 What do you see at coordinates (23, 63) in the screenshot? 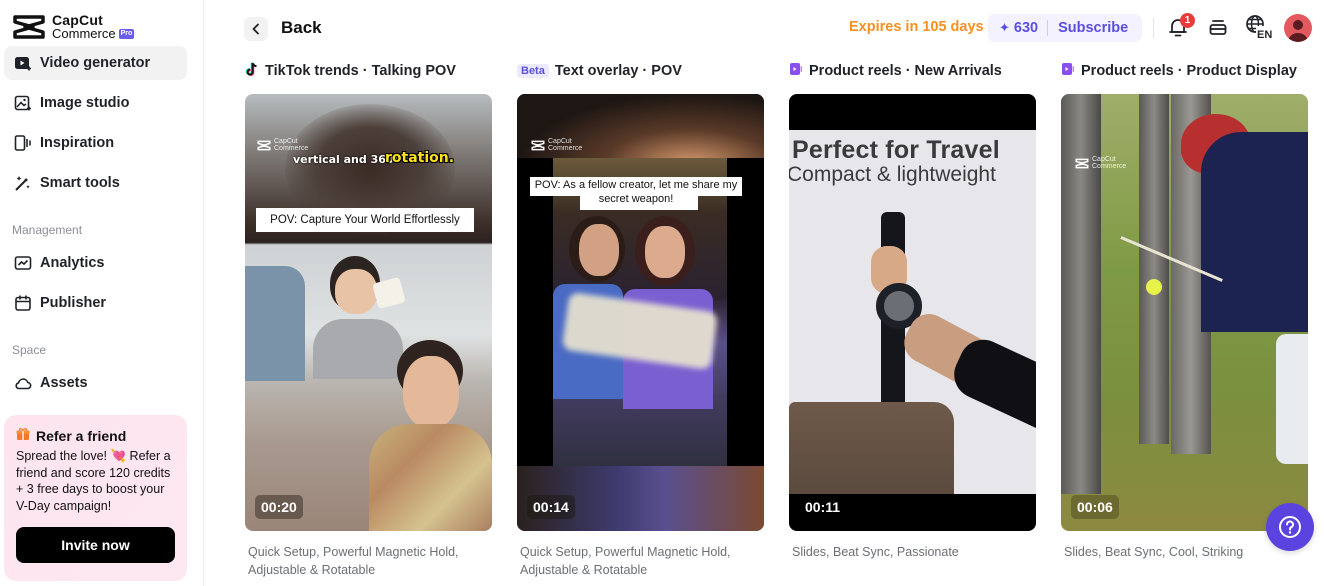
I see `video-generator-icon` at bounding box center [23, 63].